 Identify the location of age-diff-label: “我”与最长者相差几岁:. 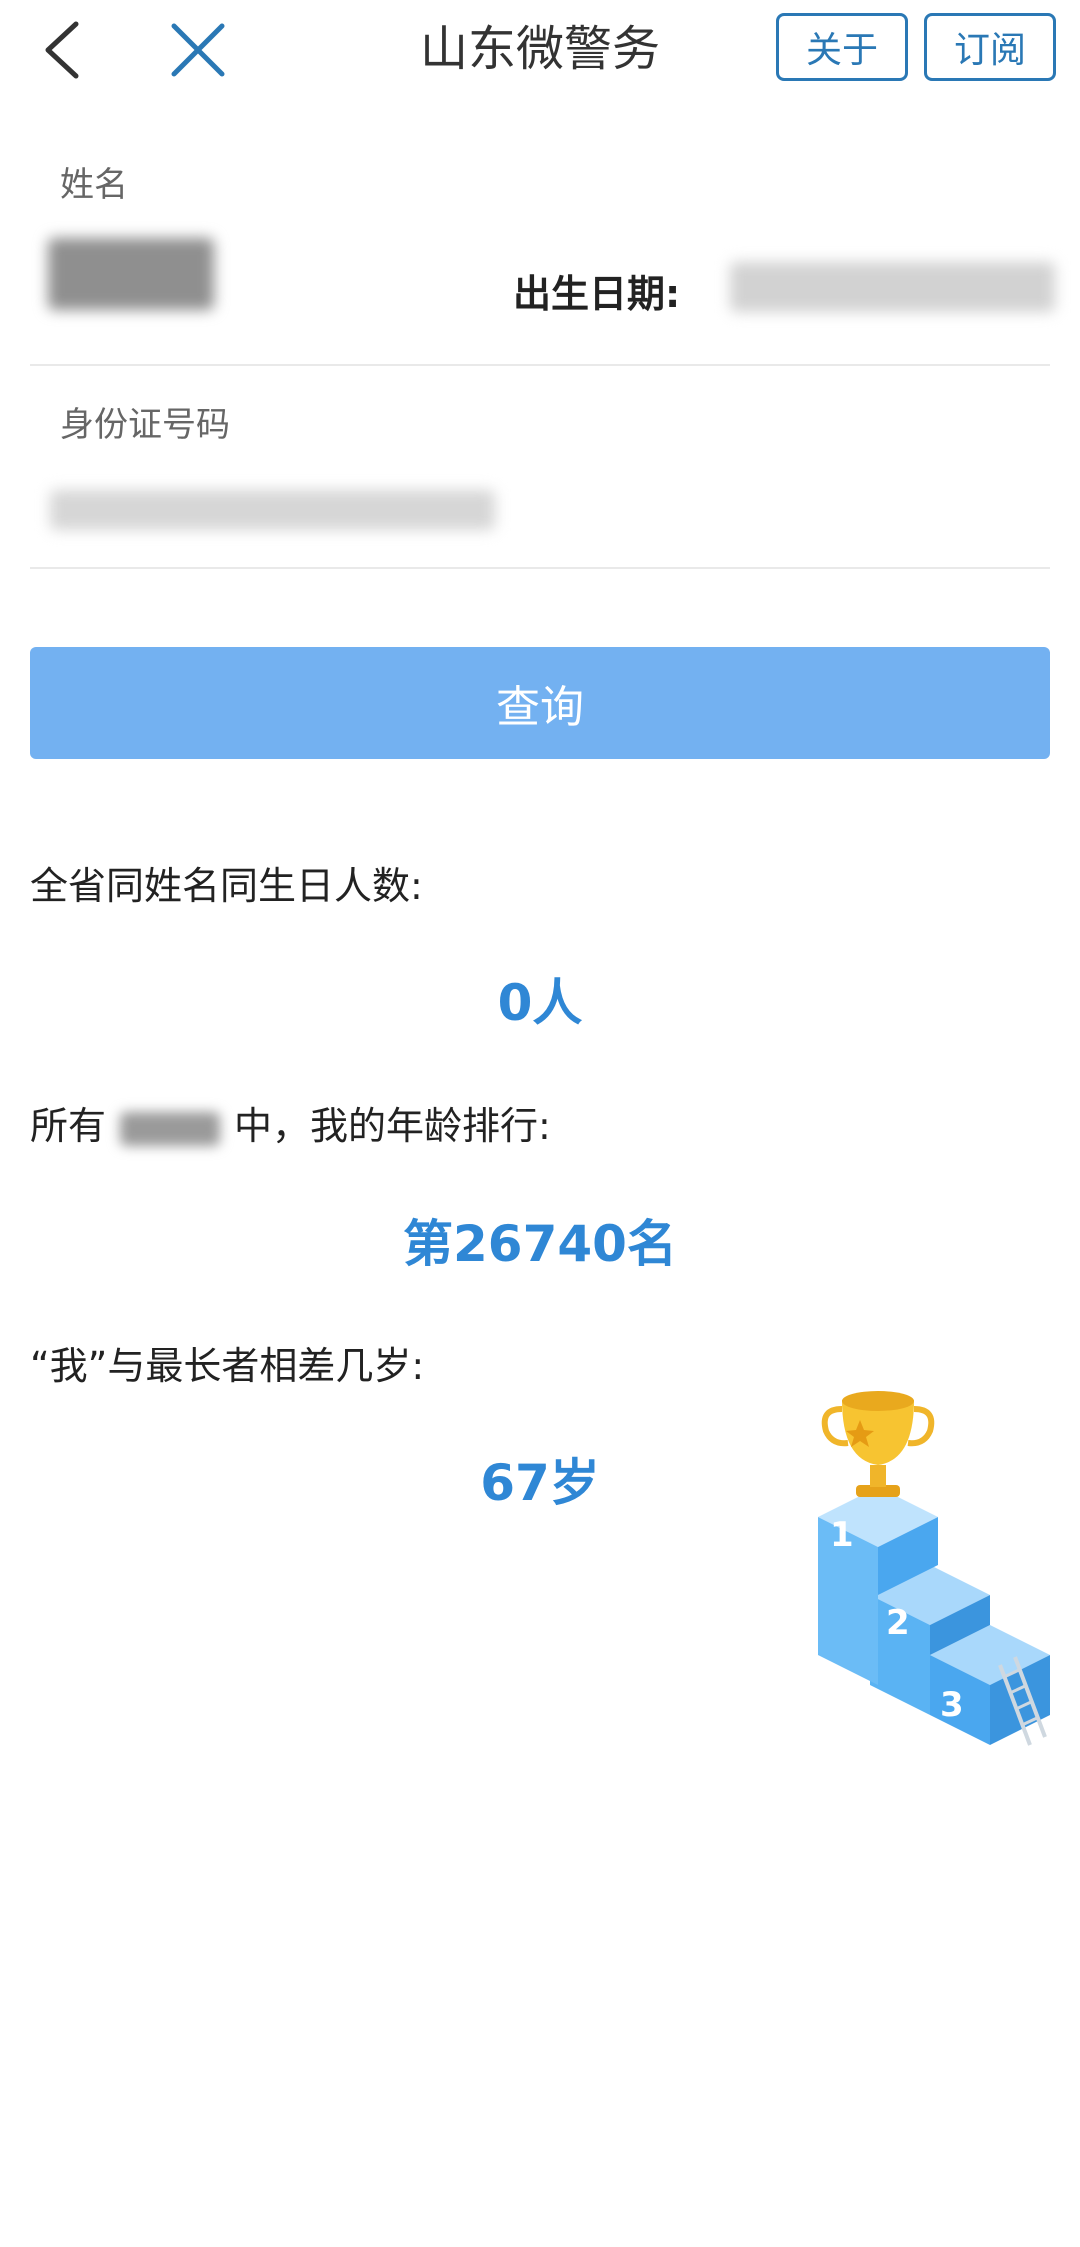
(227, 1366).